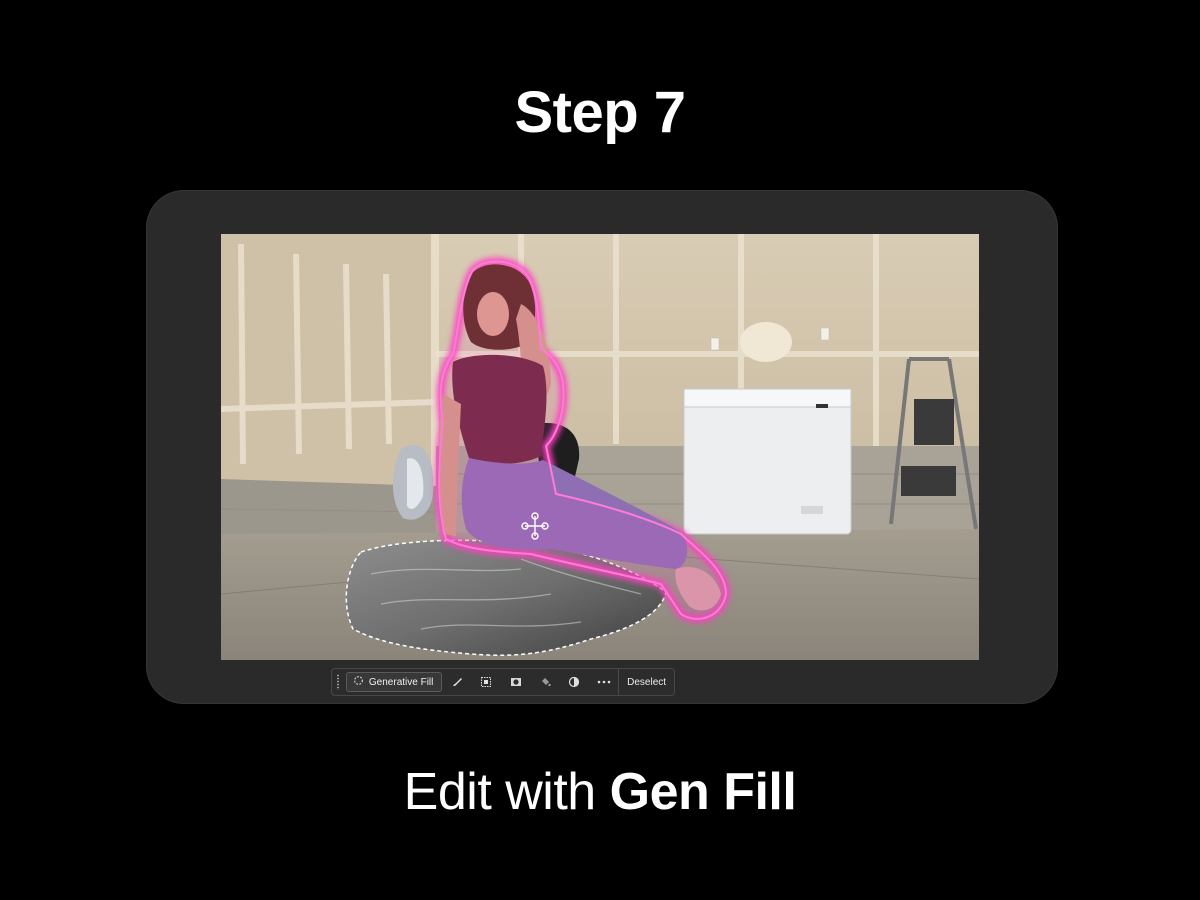  I want to click on contextual-taskbar: Generative Fill Deselect, so click(503, 682).